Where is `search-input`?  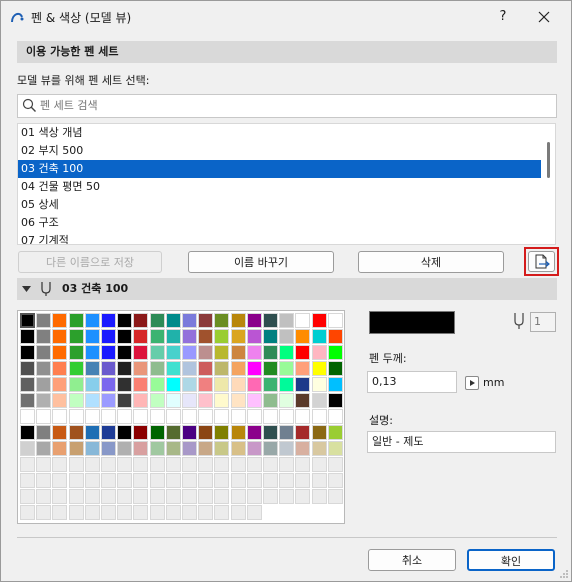
search-input is located at coordinates (290, 105).